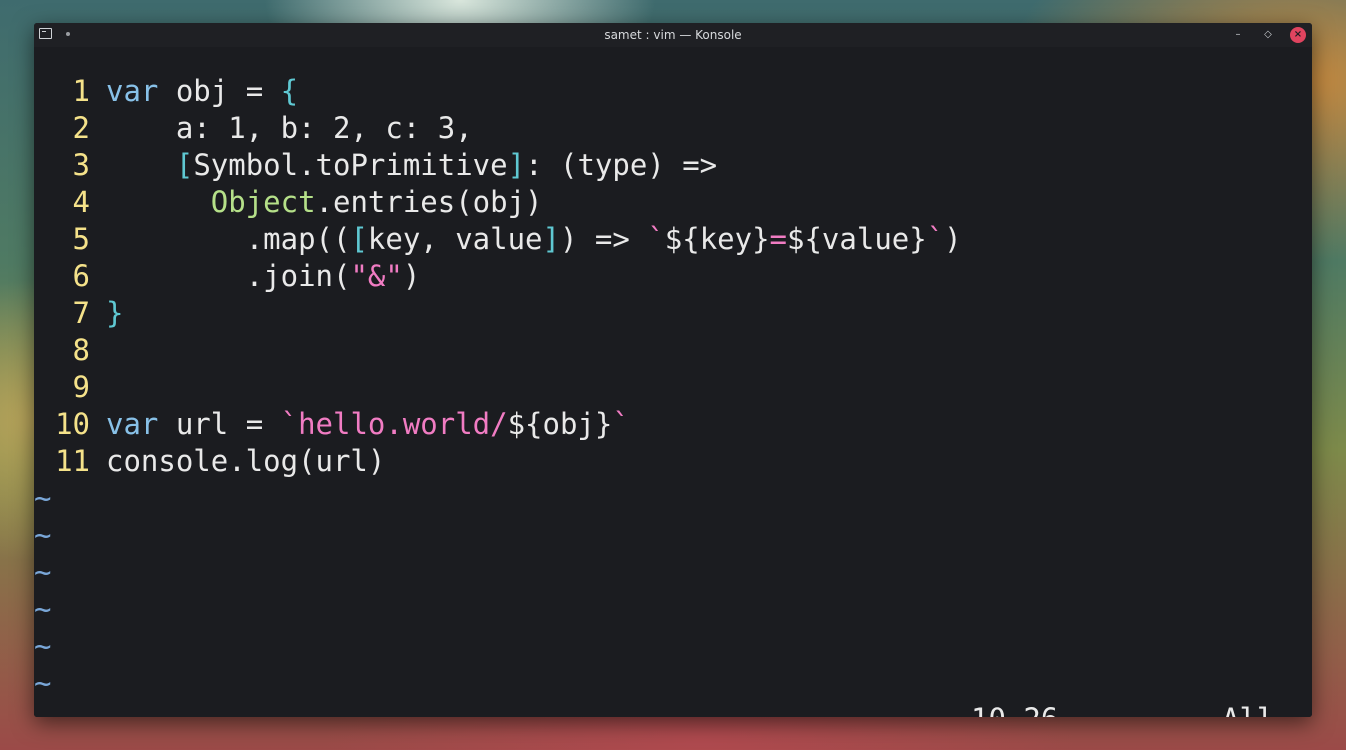 Image resolution: width=1346 pixels, height=750 pixels. Describe the element at coordinates (350, 165) in the screenshot. I see `code-text: Symbol.toPrimitive` at that location.